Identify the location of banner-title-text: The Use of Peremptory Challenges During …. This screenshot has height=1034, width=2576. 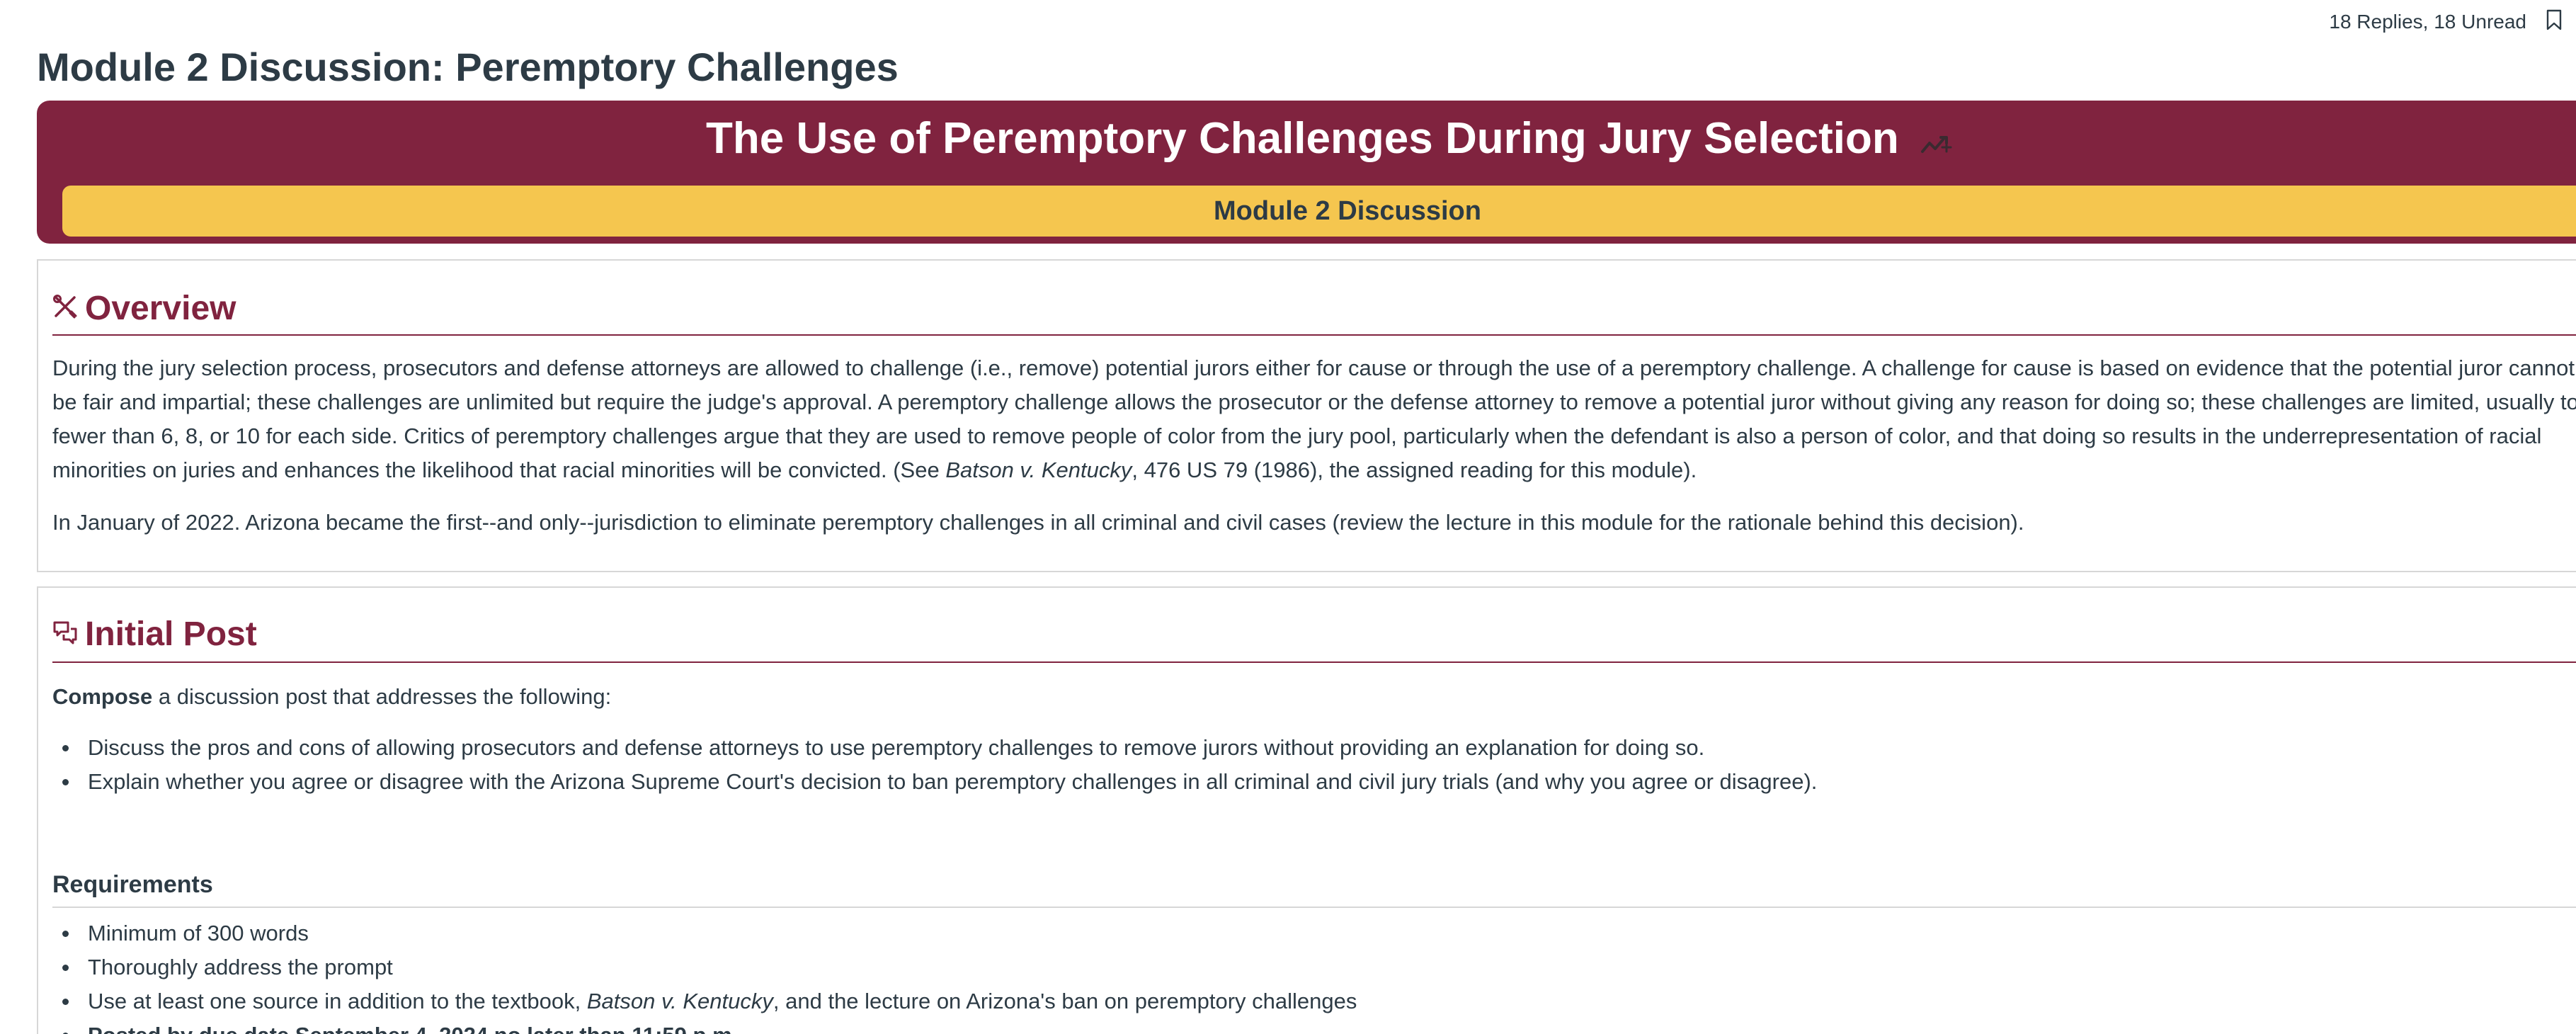
(1302, 138).